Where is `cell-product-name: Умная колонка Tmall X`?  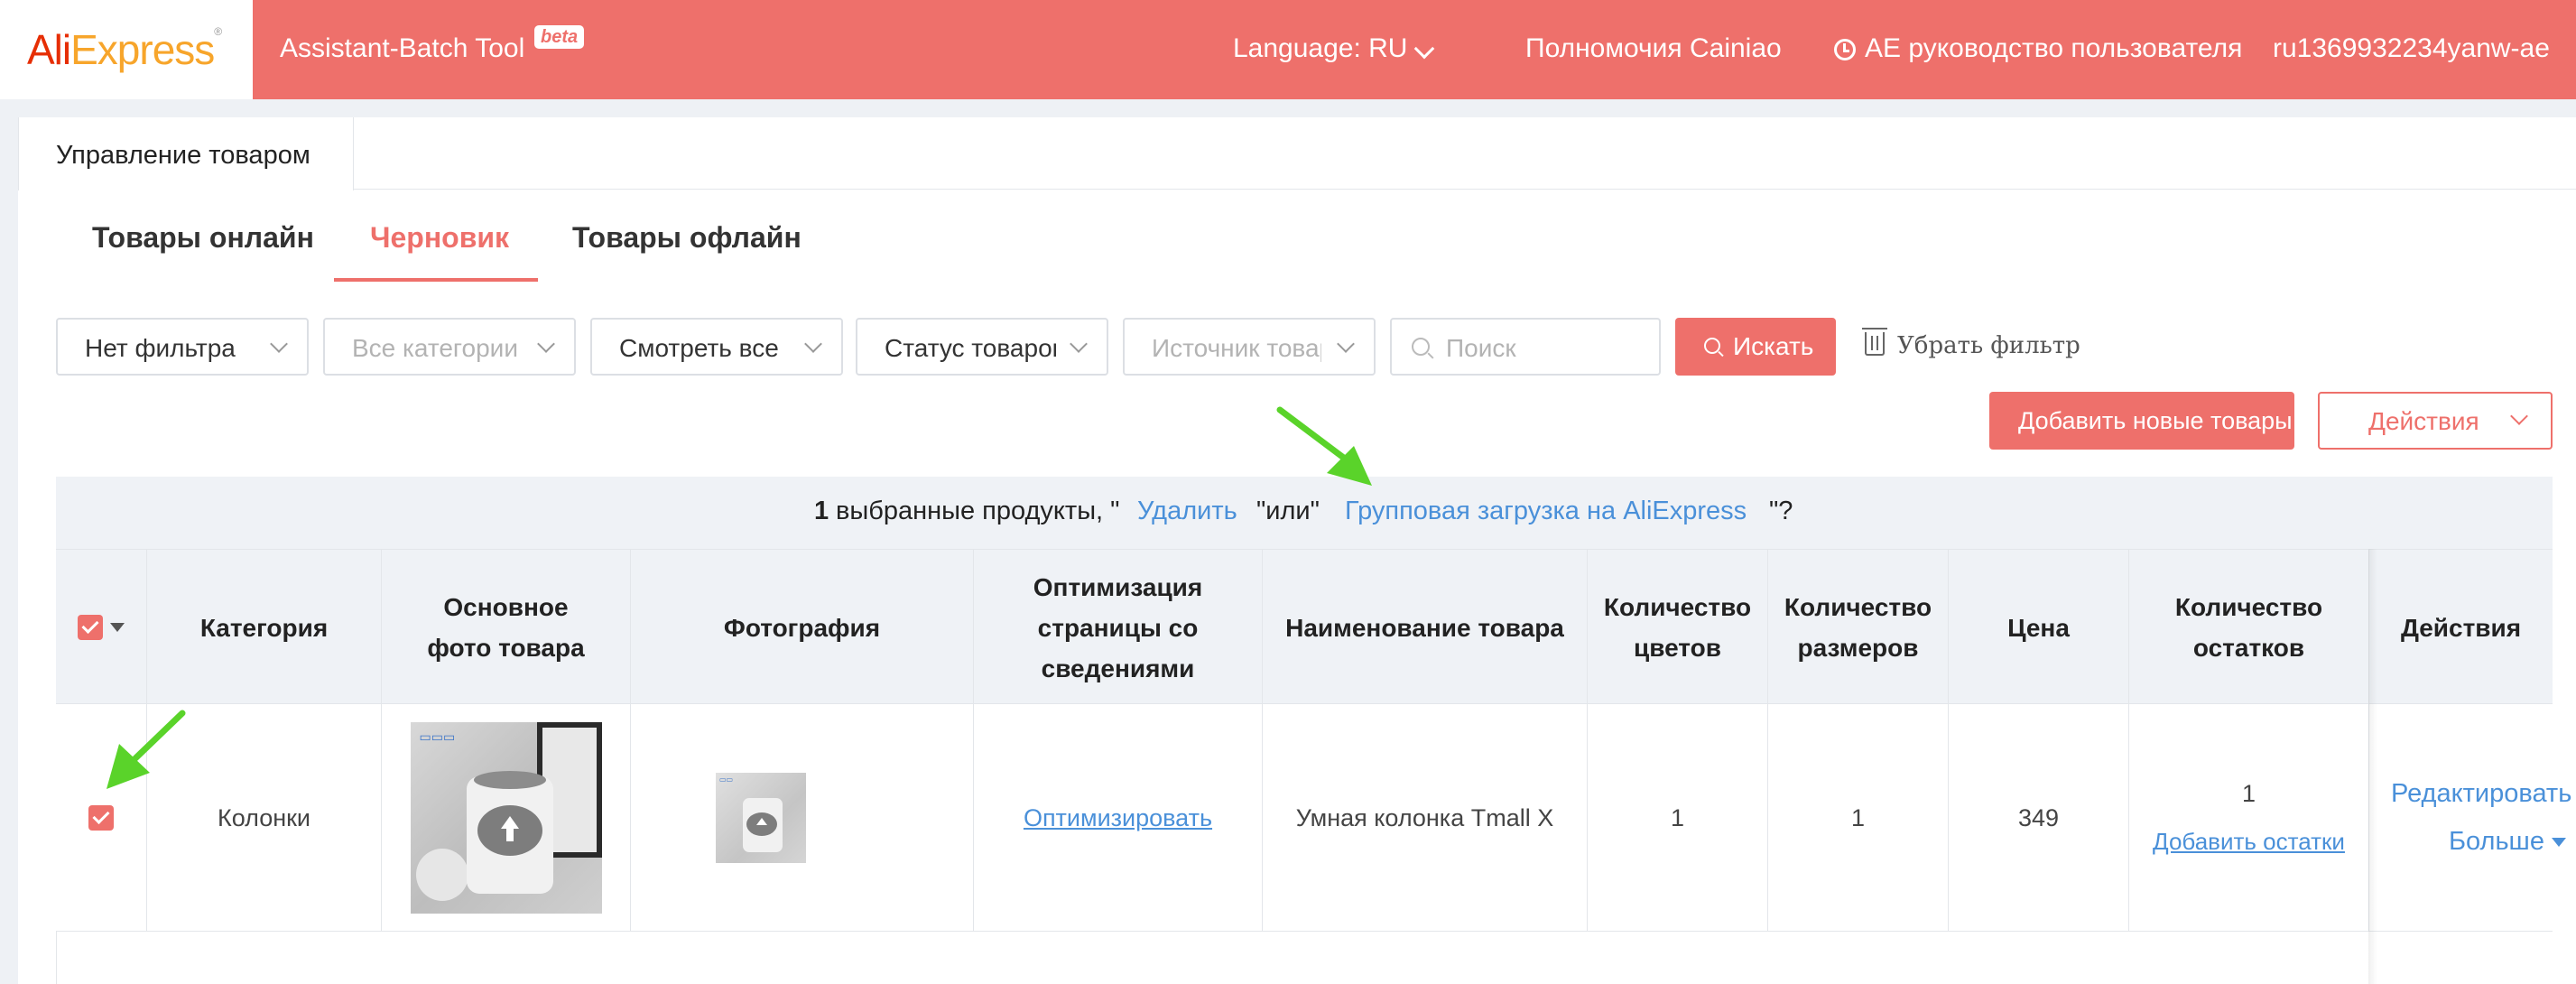 cell-product-name: Умная колонка Tmall X is located at coordinates (1425, 818).